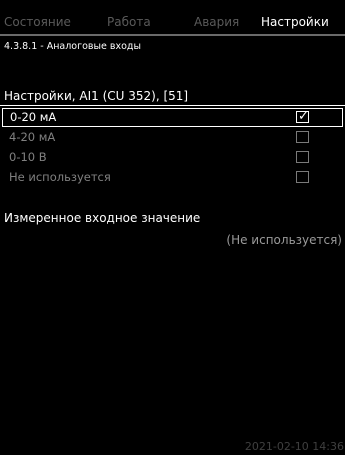 The width and height of the screenshot is (345, 455). I want to click on checkmark-icon: ✓, so click(303, 116).